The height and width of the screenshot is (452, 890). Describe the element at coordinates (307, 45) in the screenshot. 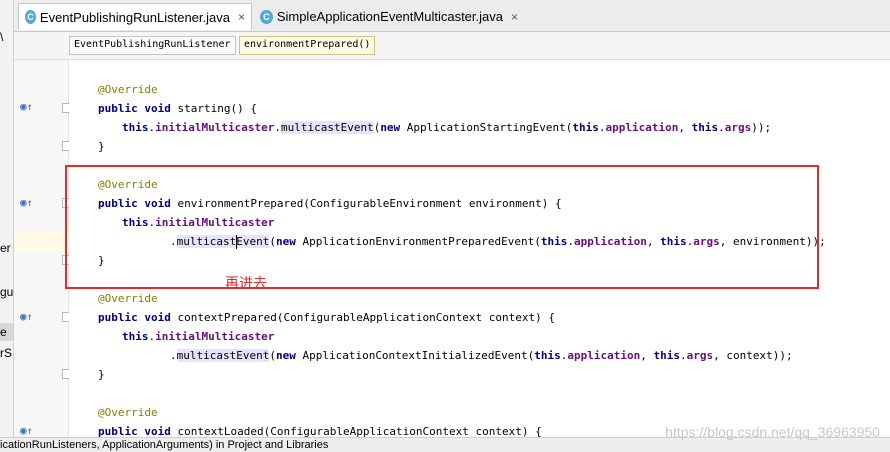

I see `breadcrumb-method: environmentPrepared()` at that location.